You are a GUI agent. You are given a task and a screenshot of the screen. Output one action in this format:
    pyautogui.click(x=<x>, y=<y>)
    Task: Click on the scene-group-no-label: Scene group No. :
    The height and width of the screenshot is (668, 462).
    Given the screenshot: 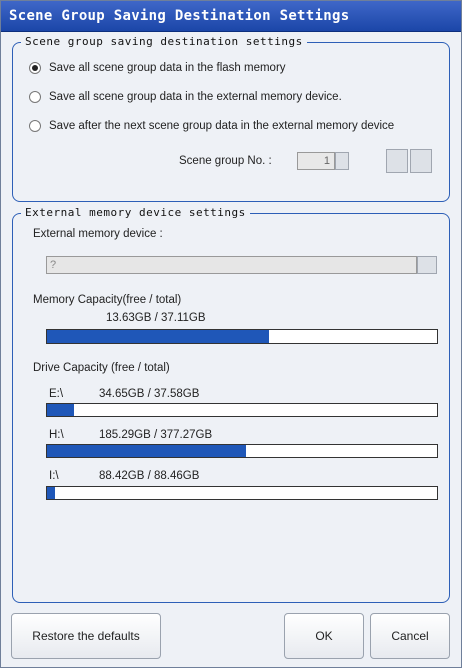 What is the action you would take?
    pyautogui.click(x=225, y=161)
    